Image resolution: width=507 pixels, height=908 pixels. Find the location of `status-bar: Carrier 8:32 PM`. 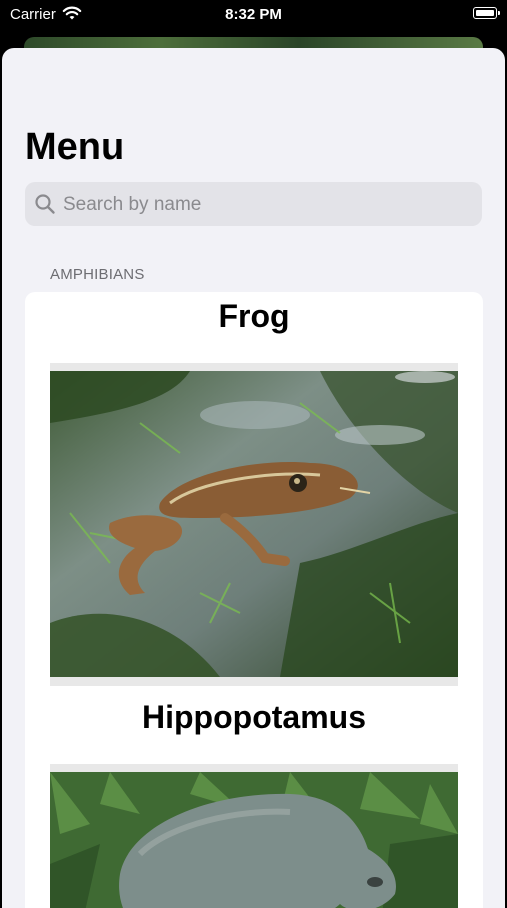

status-bar: Carrier 8:32 PM is located at coordinates (253, 15).